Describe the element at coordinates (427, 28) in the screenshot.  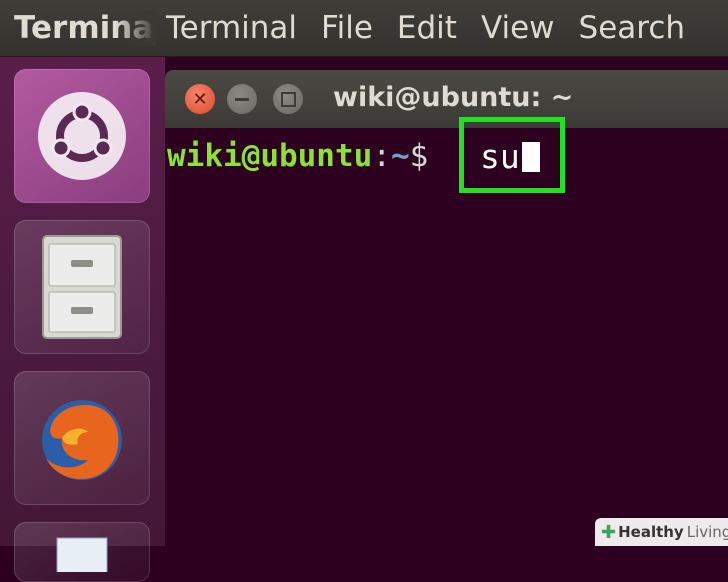
I see `menu-edit: Edit` at that location.